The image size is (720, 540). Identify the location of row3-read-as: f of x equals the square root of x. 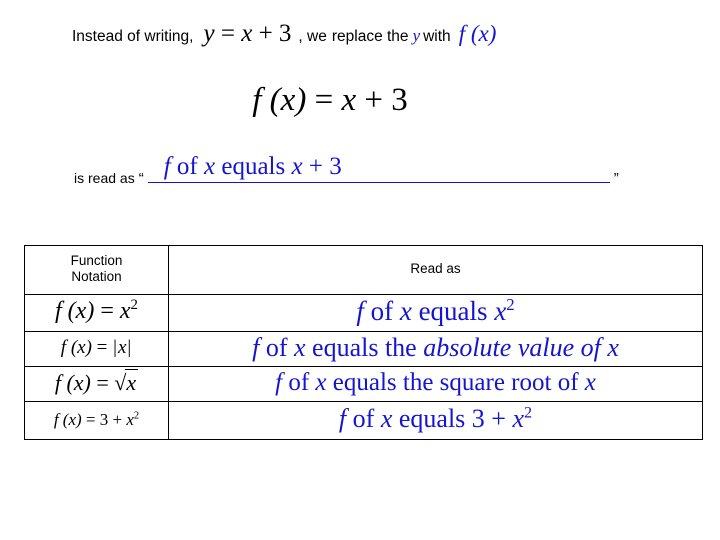
(435, 383).